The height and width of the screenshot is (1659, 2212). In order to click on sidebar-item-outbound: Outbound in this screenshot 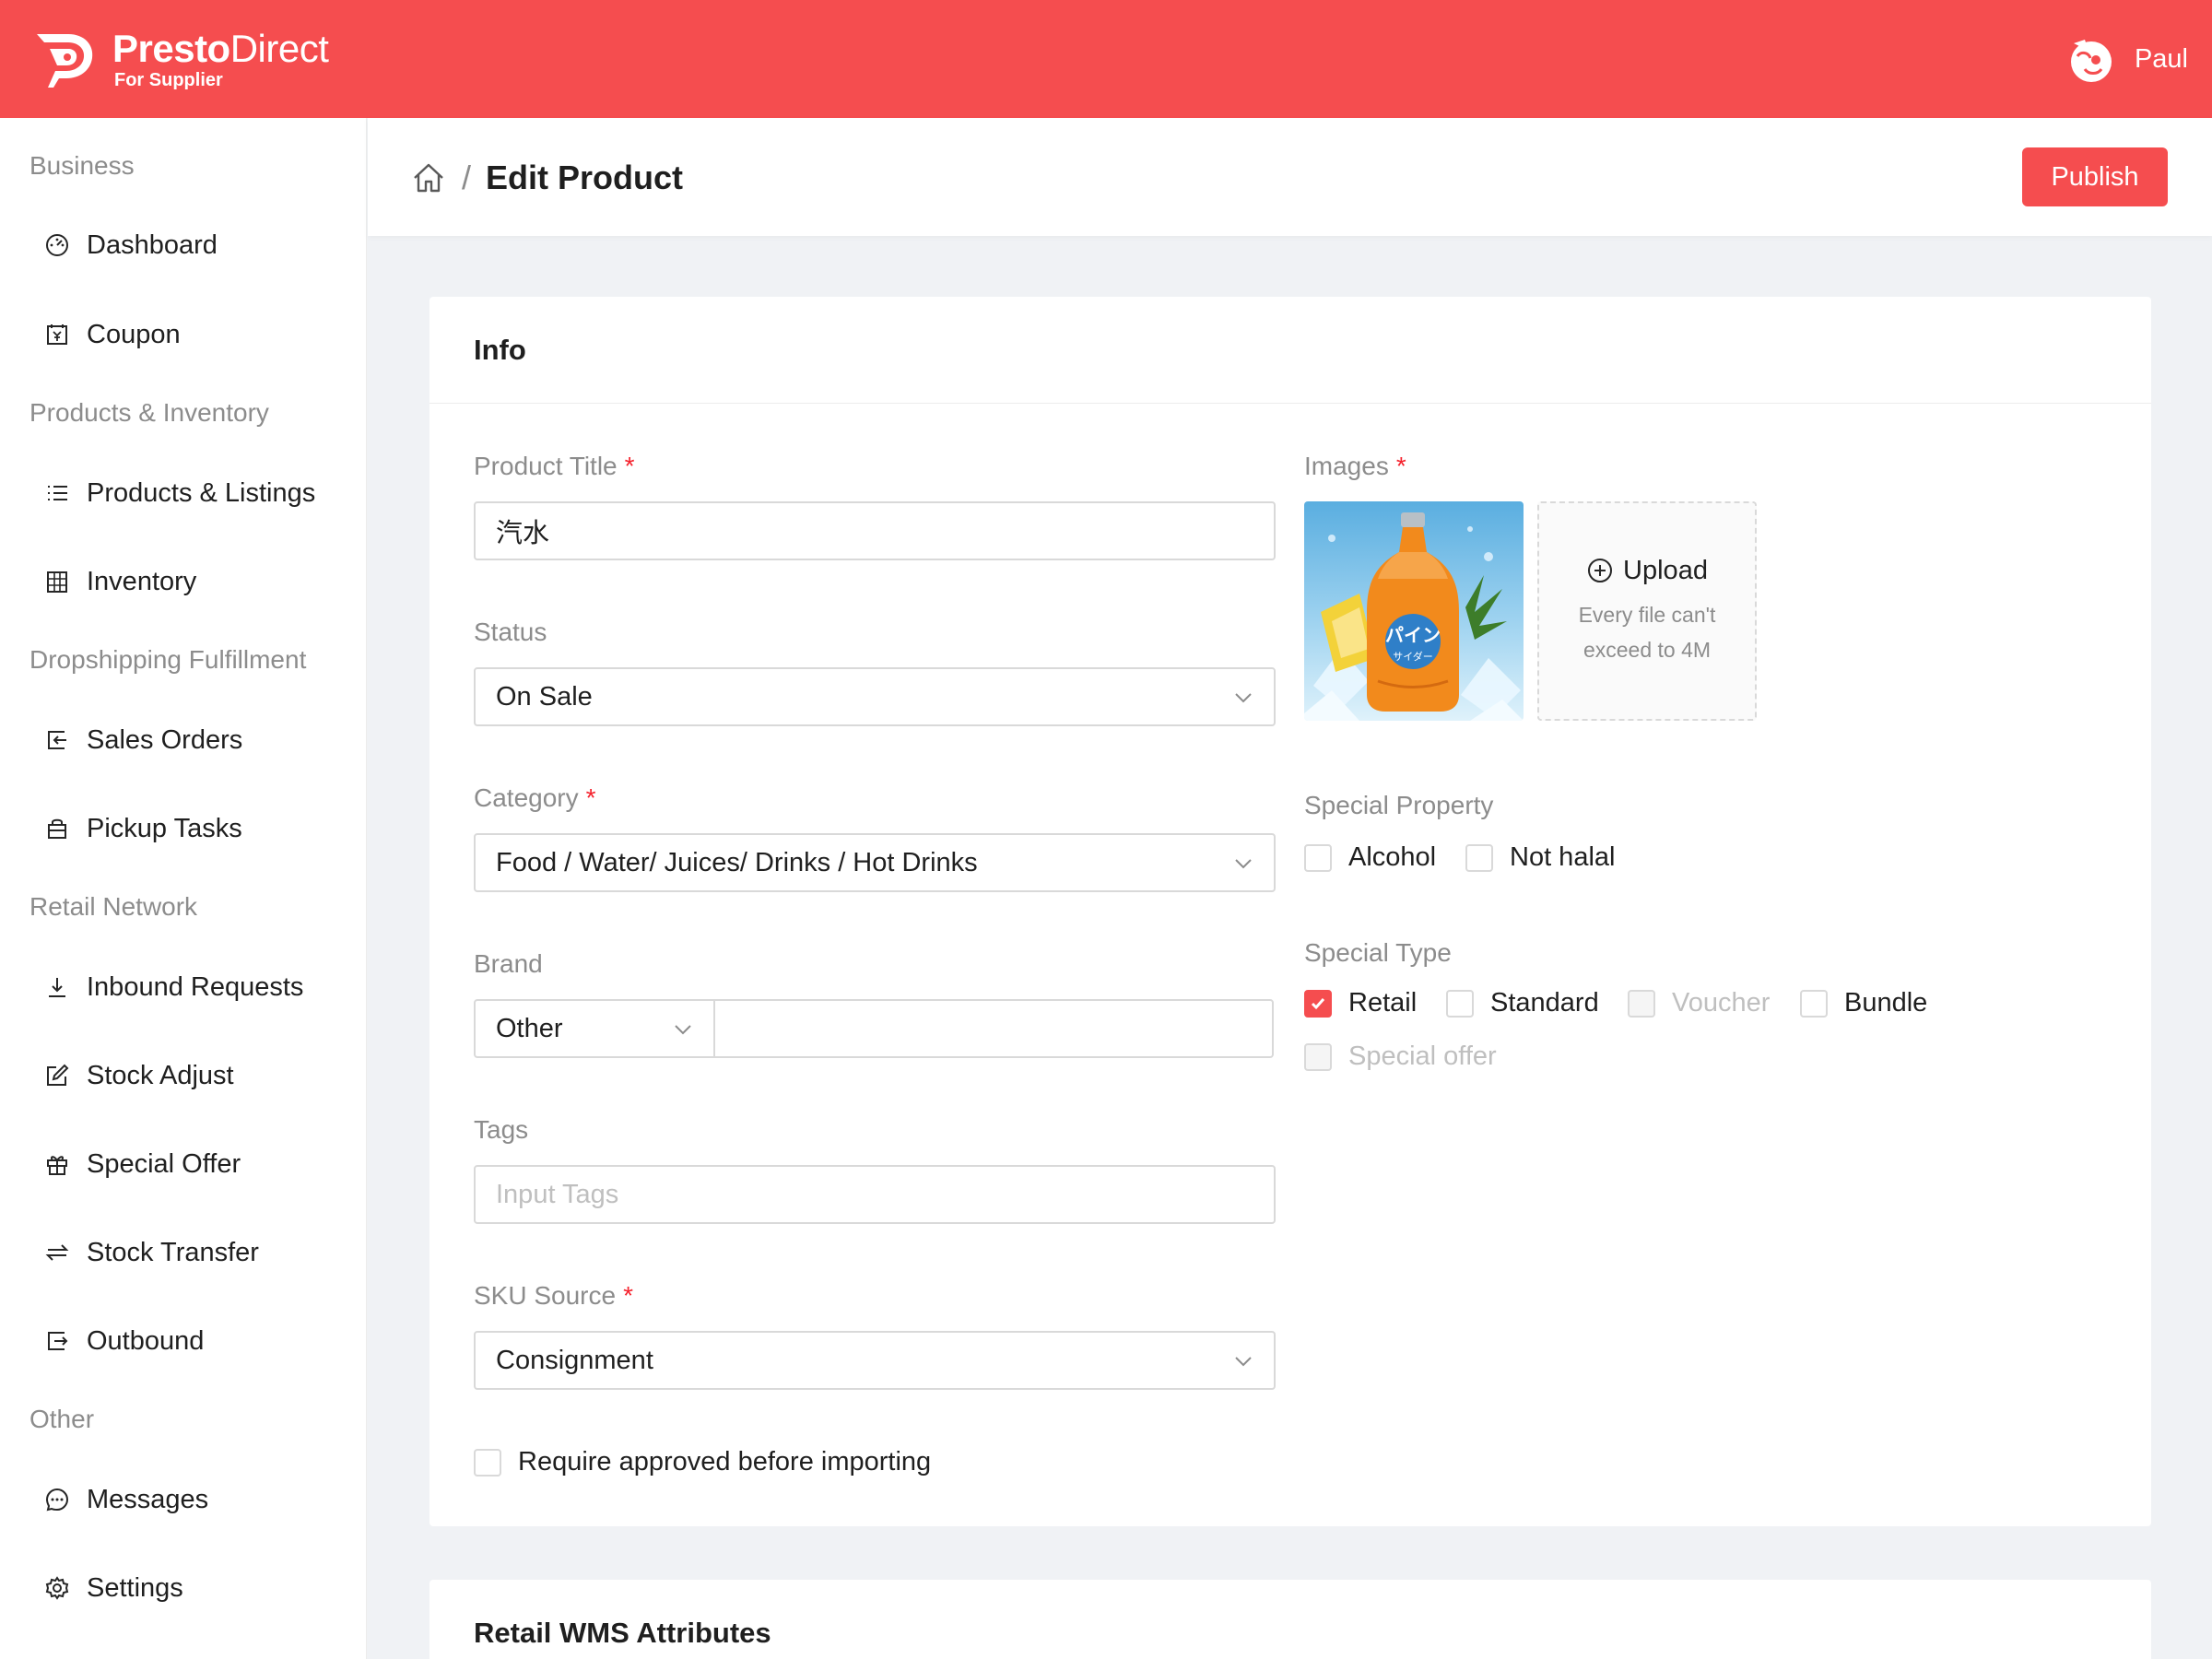, I will do `click(183, 1341)`.